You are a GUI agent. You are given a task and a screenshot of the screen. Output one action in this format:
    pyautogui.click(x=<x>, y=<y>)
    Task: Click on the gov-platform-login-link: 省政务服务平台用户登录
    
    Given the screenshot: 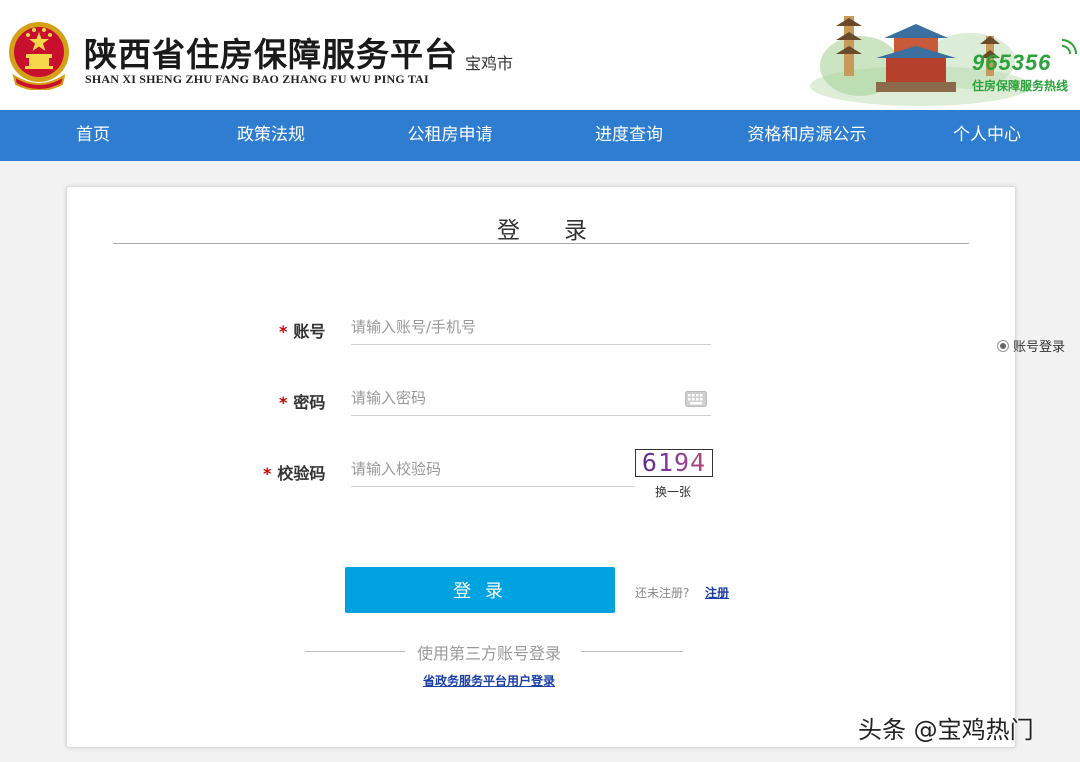 What is the action you would take?
    pyautogui.click(x=489, y=680)
    